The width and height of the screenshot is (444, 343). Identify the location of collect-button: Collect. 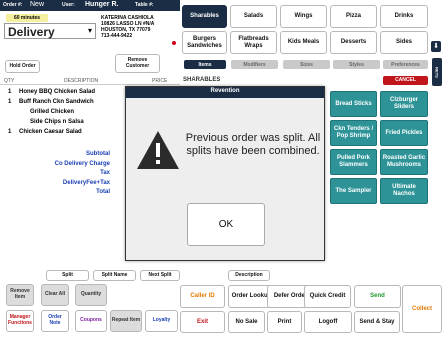
(422, 309).